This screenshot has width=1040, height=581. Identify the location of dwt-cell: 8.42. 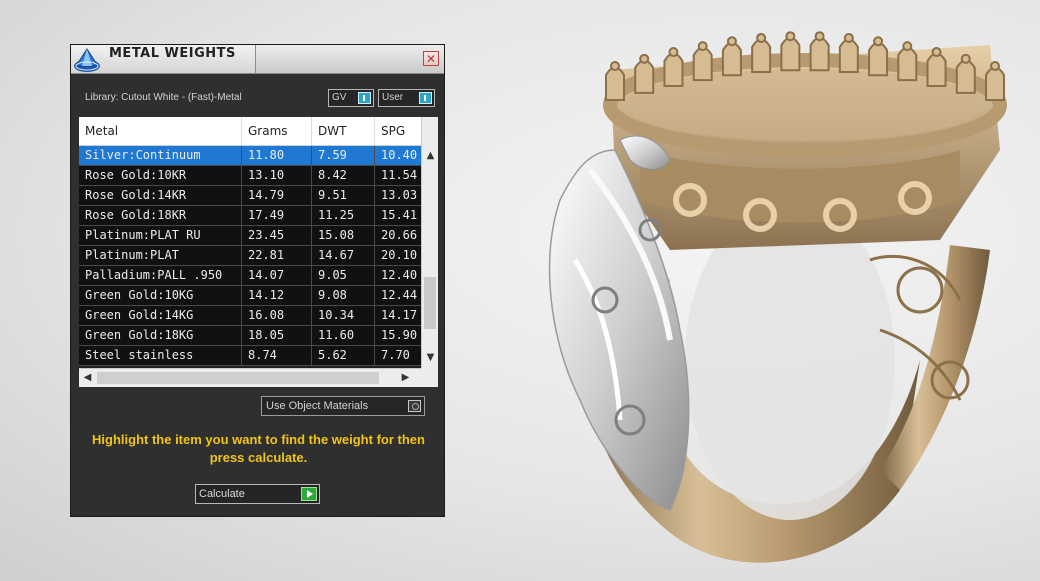
(343, 175).